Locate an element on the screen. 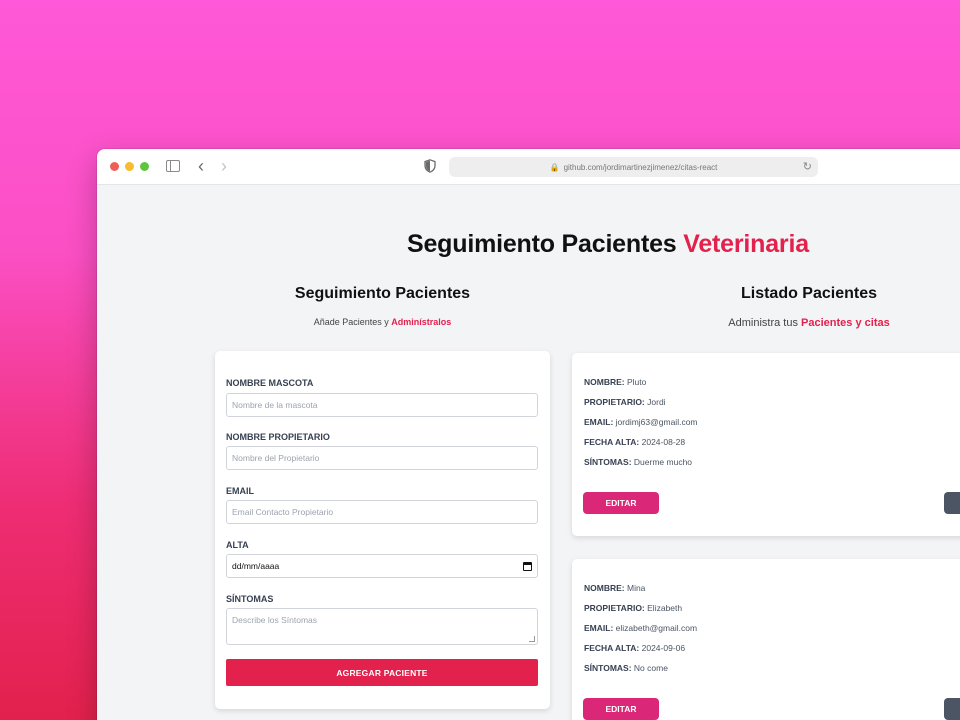 The height and width of the screenshot is (720, 960). sintomas-placeholder: Describe los Síntomas is located at coordinates (275, 620).